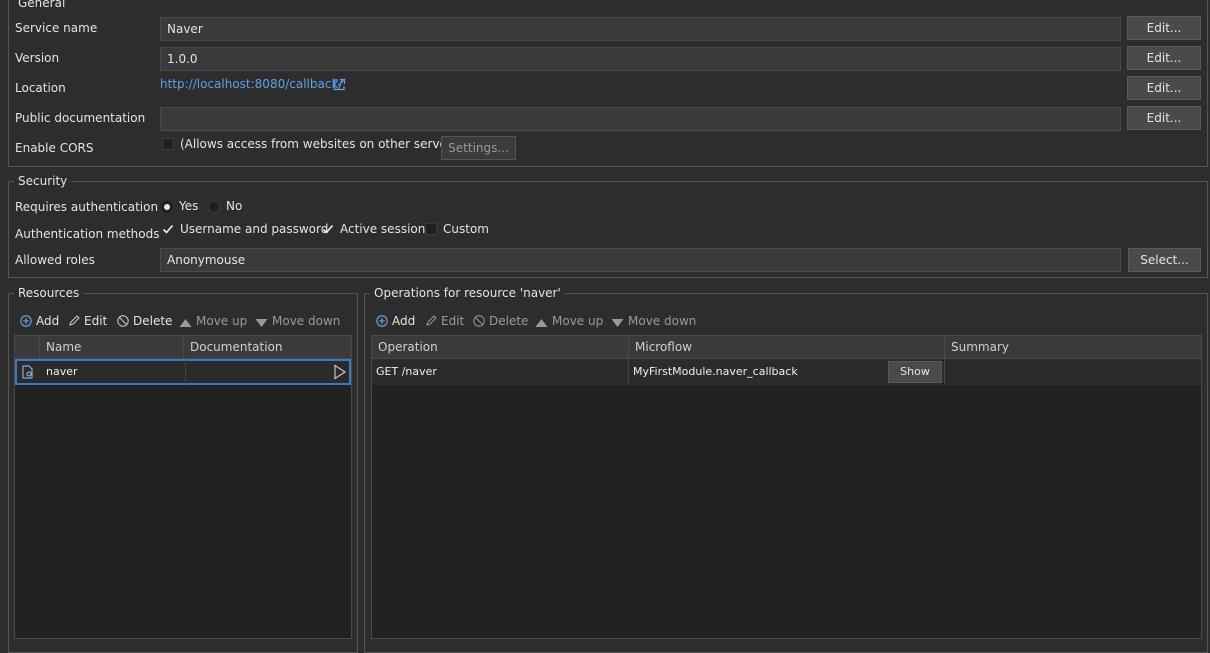  What do you see at coordinates (168, 229) in the screenshot?
I see `username-password-checkbox` at bounding box center [168, 229].